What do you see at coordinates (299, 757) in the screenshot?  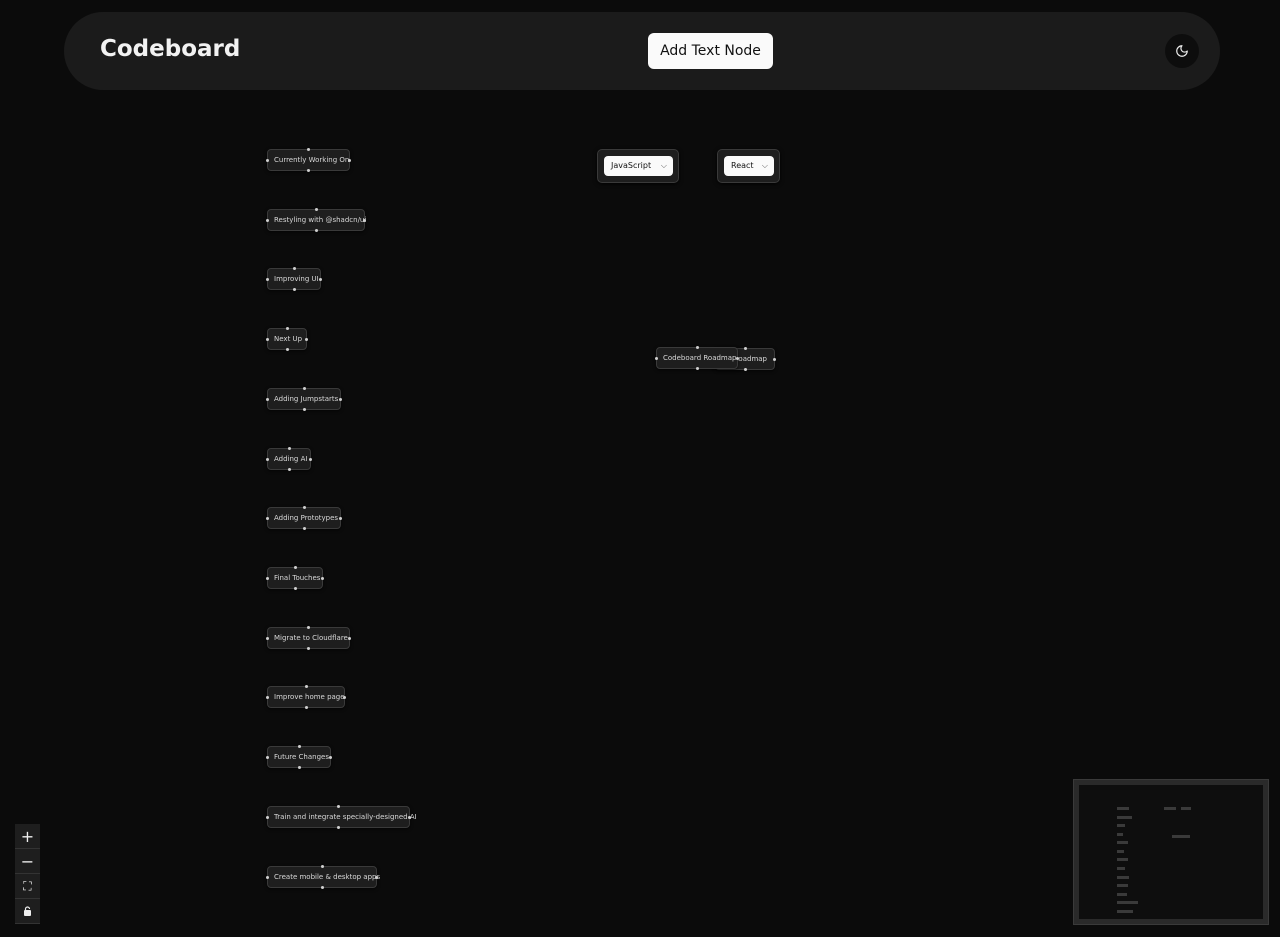 I see `text-node: Future Changes` at bounding box center [299, 757].